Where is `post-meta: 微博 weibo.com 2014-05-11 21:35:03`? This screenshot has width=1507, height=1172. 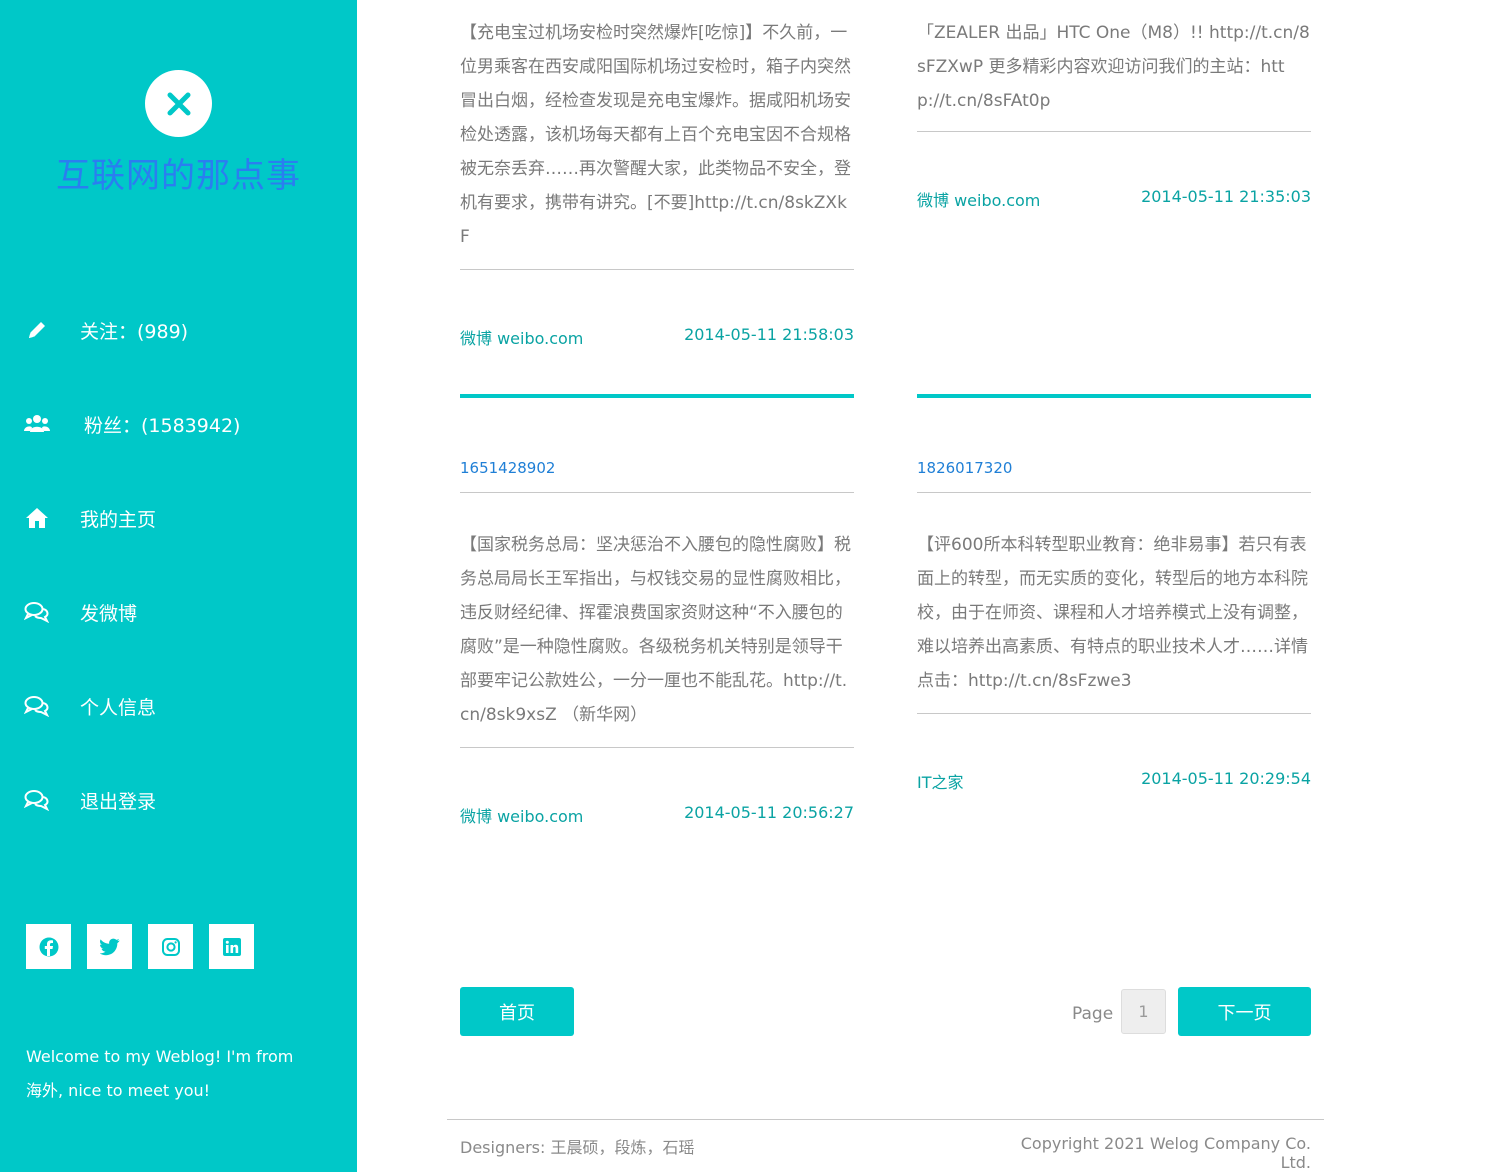
post-meta: 微博 weibo.com 2014-05-11 21:35:03 is located at coordinates (1114, 199).